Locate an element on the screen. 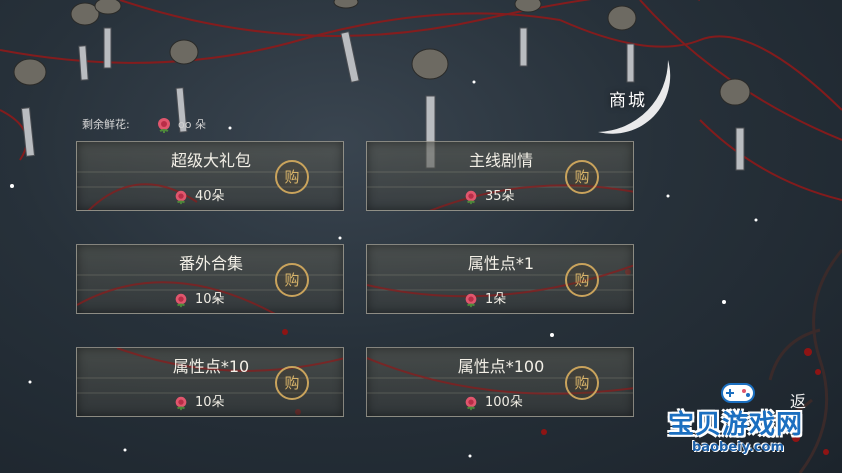  gamepad-icon is located at coordinates (738, 393).